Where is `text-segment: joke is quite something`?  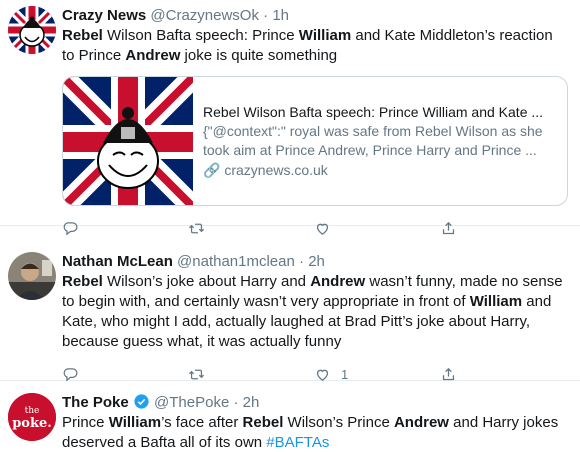
text-segment: joke is quite something is located at coordinates (259, 55).